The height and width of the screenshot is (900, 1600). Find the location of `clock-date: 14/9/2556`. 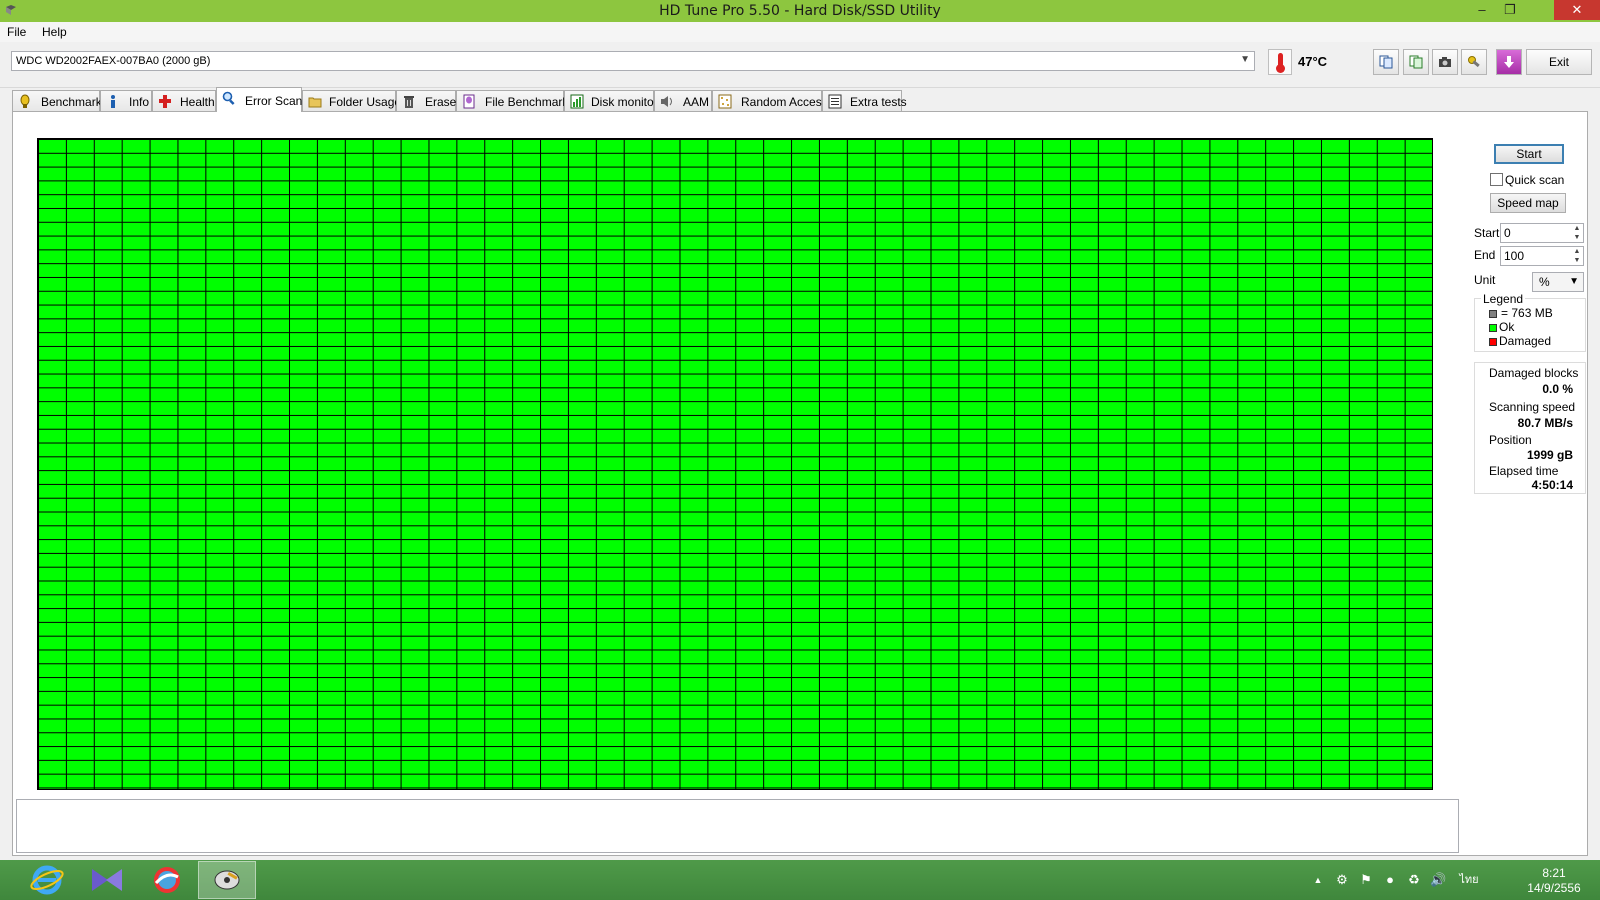

clock-date: 14/9/2556 is located at coordinates (1554, 888).